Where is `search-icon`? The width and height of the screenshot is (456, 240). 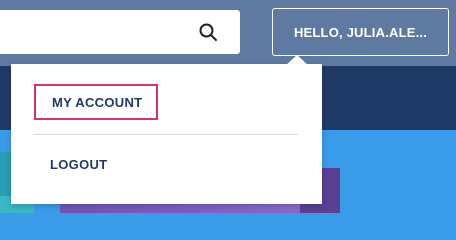 search-icon is located at coordinates (208, 32).